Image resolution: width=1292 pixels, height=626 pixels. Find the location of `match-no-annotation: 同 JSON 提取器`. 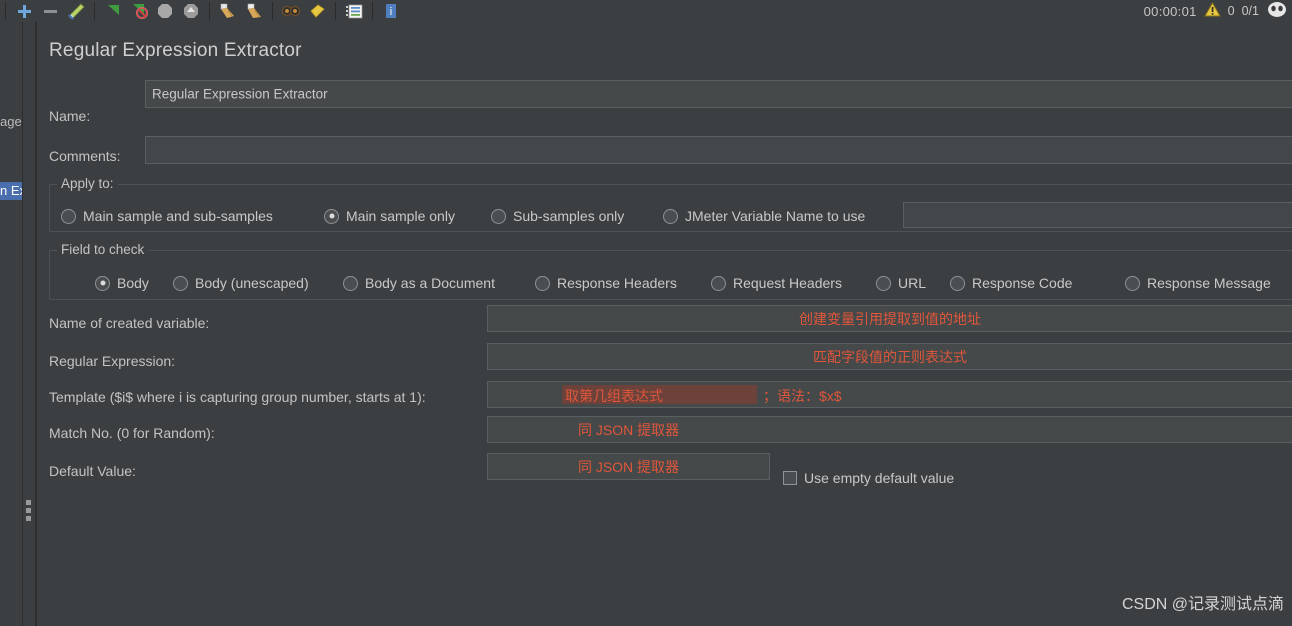

match-no-annotation: 同 JSON 提取器 is located at coordinates (629, 429).